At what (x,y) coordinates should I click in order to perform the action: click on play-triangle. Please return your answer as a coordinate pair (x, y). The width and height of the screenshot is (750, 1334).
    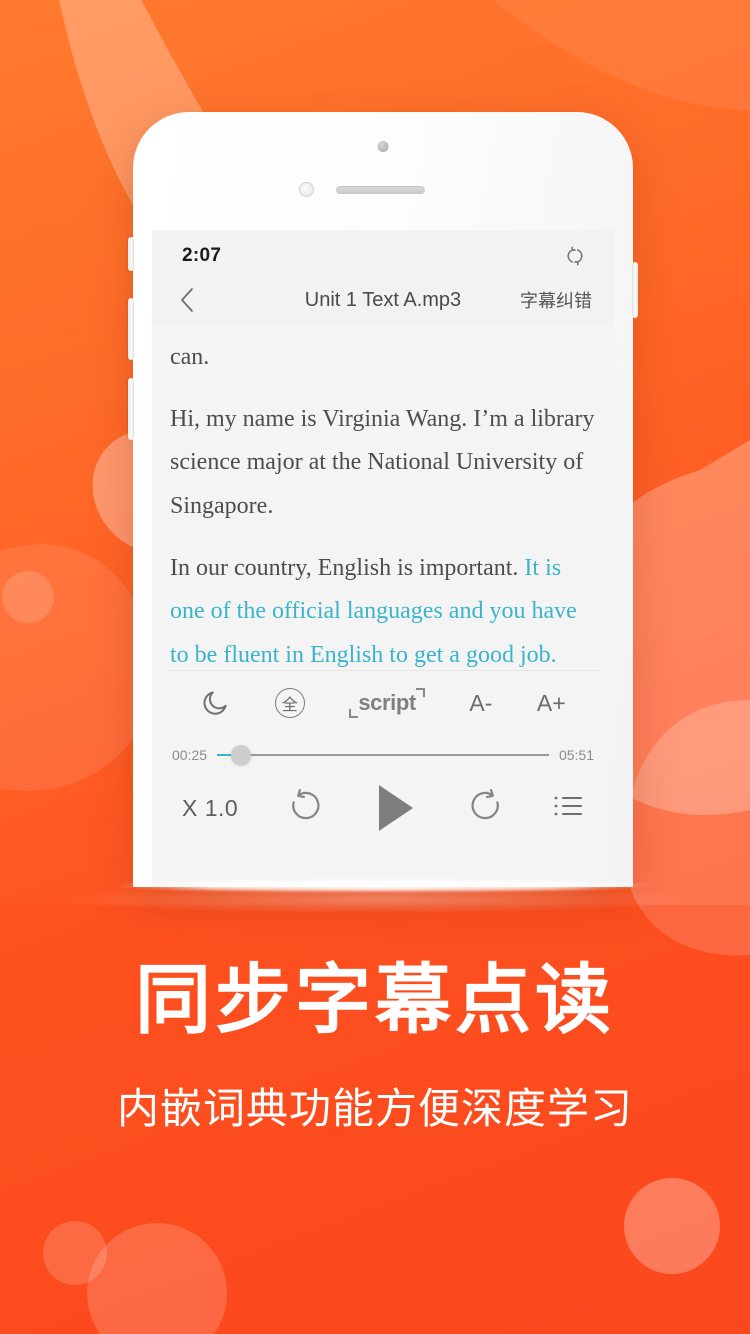
    Looking at the image, I should click on (396, 808).